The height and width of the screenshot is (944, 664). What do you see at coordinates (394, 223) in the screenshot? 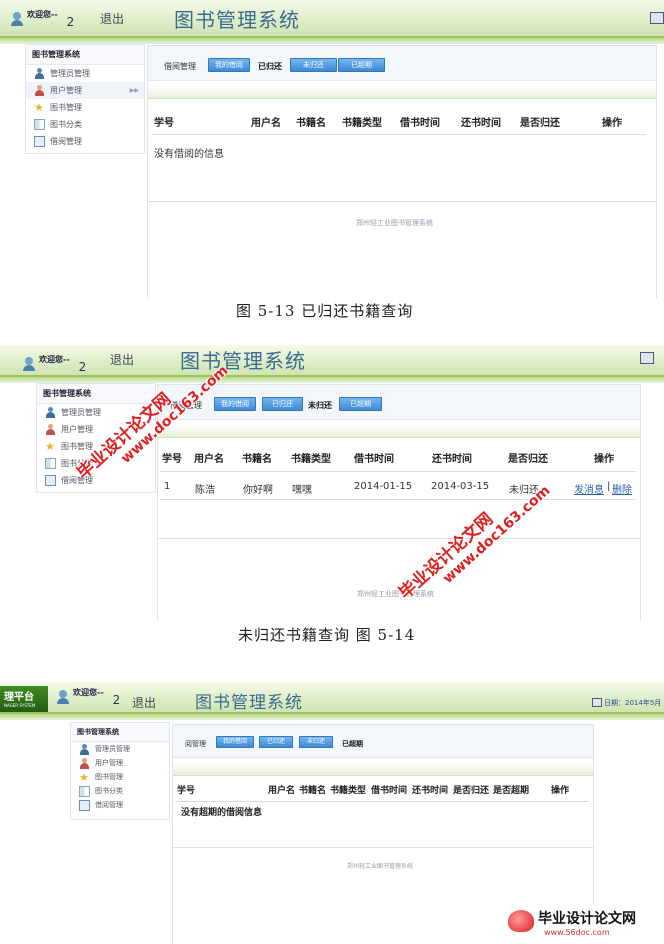
I see `footer-text: 郑州轻工业图书管理系统` at bounding box center [394, 223].